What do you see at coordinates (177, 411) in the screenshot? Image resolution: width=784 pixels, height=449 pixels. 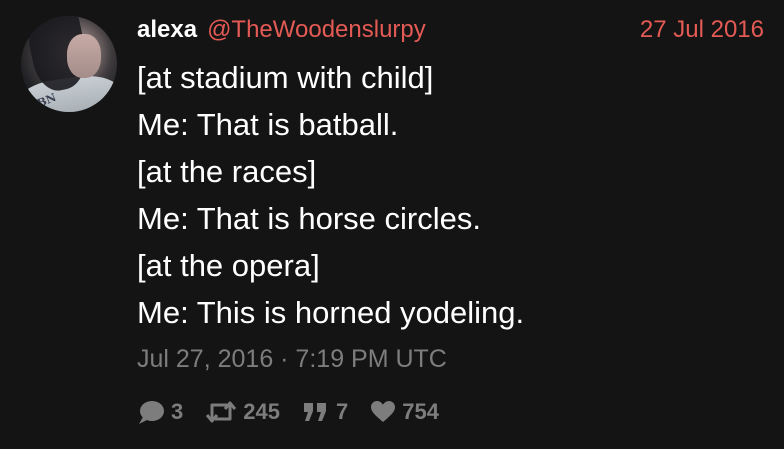 I see `reply-count: 3` at bounding box center [177, 411].